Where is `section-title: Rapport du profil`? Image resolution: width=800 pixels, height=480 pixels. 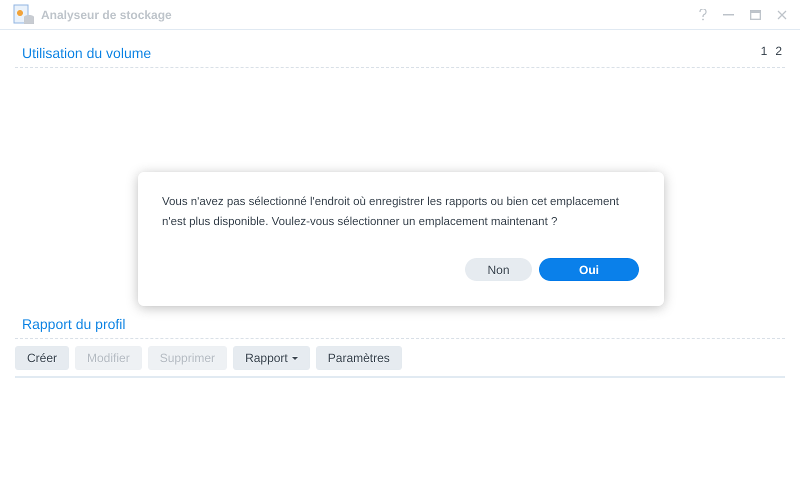 section-title: Rapport du profil is located at coordinates (74, 324).